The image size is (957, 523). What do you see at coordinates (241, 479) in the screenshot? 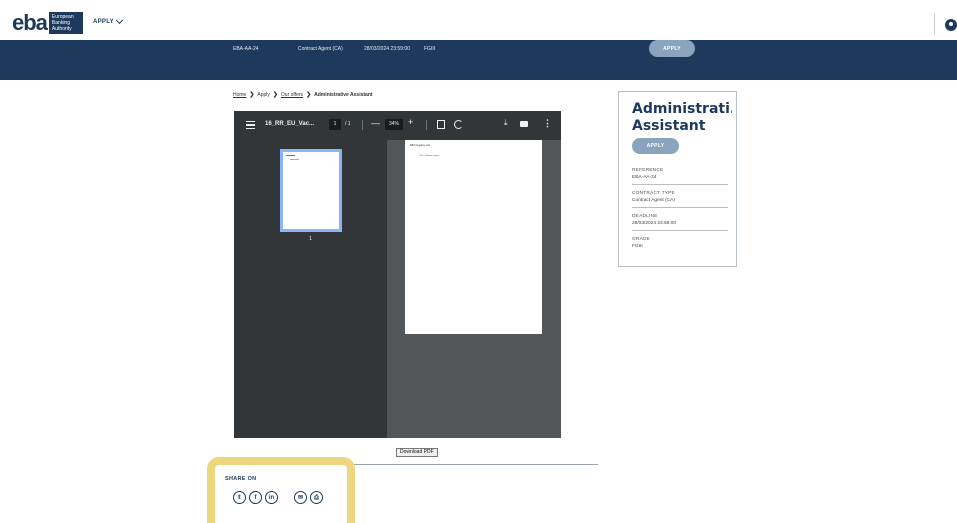
I see `share-label: SHARE ON` at bounding box center [241, 479].